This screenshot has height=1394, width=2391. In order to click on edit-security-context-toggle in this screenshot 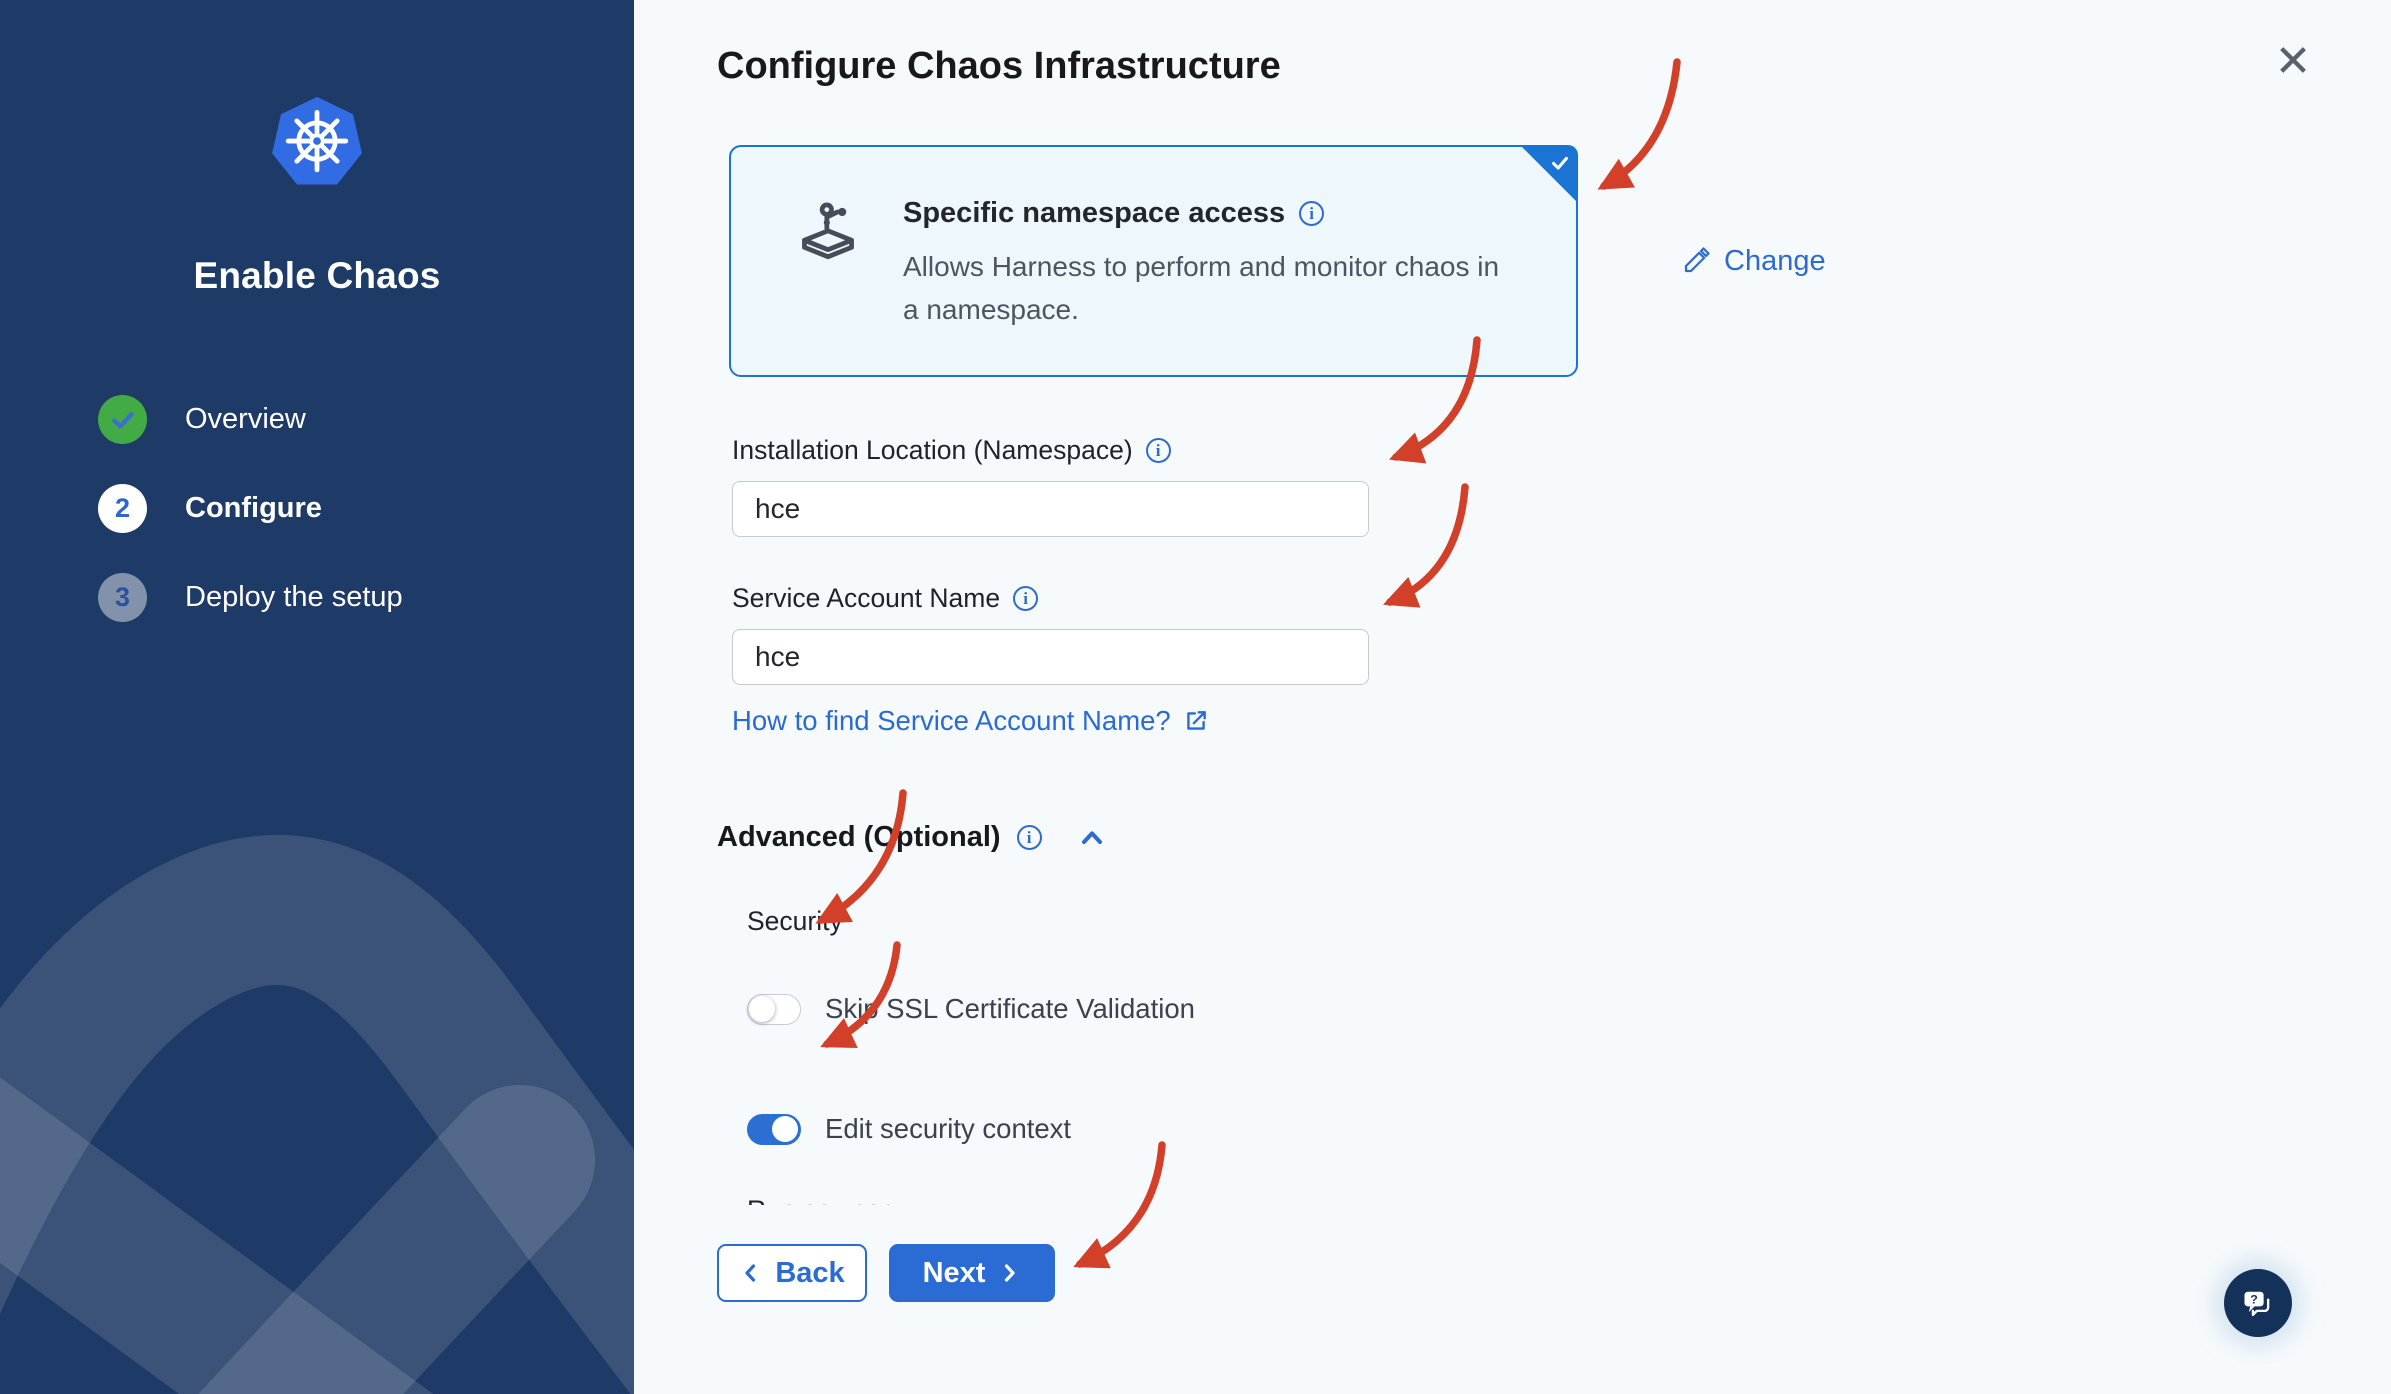, I will do `click(774, 1129)`.